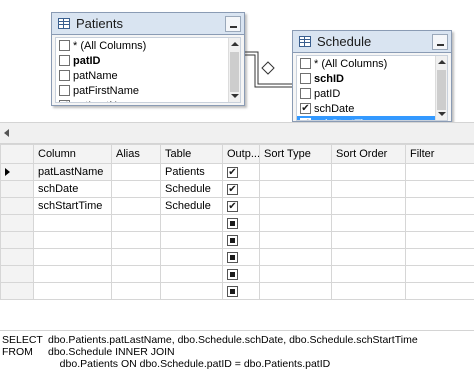 This screenshot has width=474, height=376. What do you see at coordinates (6, 133) in the screenshot?
I see `scroll-left-arrow-icon` at bounding box center [6, 133].